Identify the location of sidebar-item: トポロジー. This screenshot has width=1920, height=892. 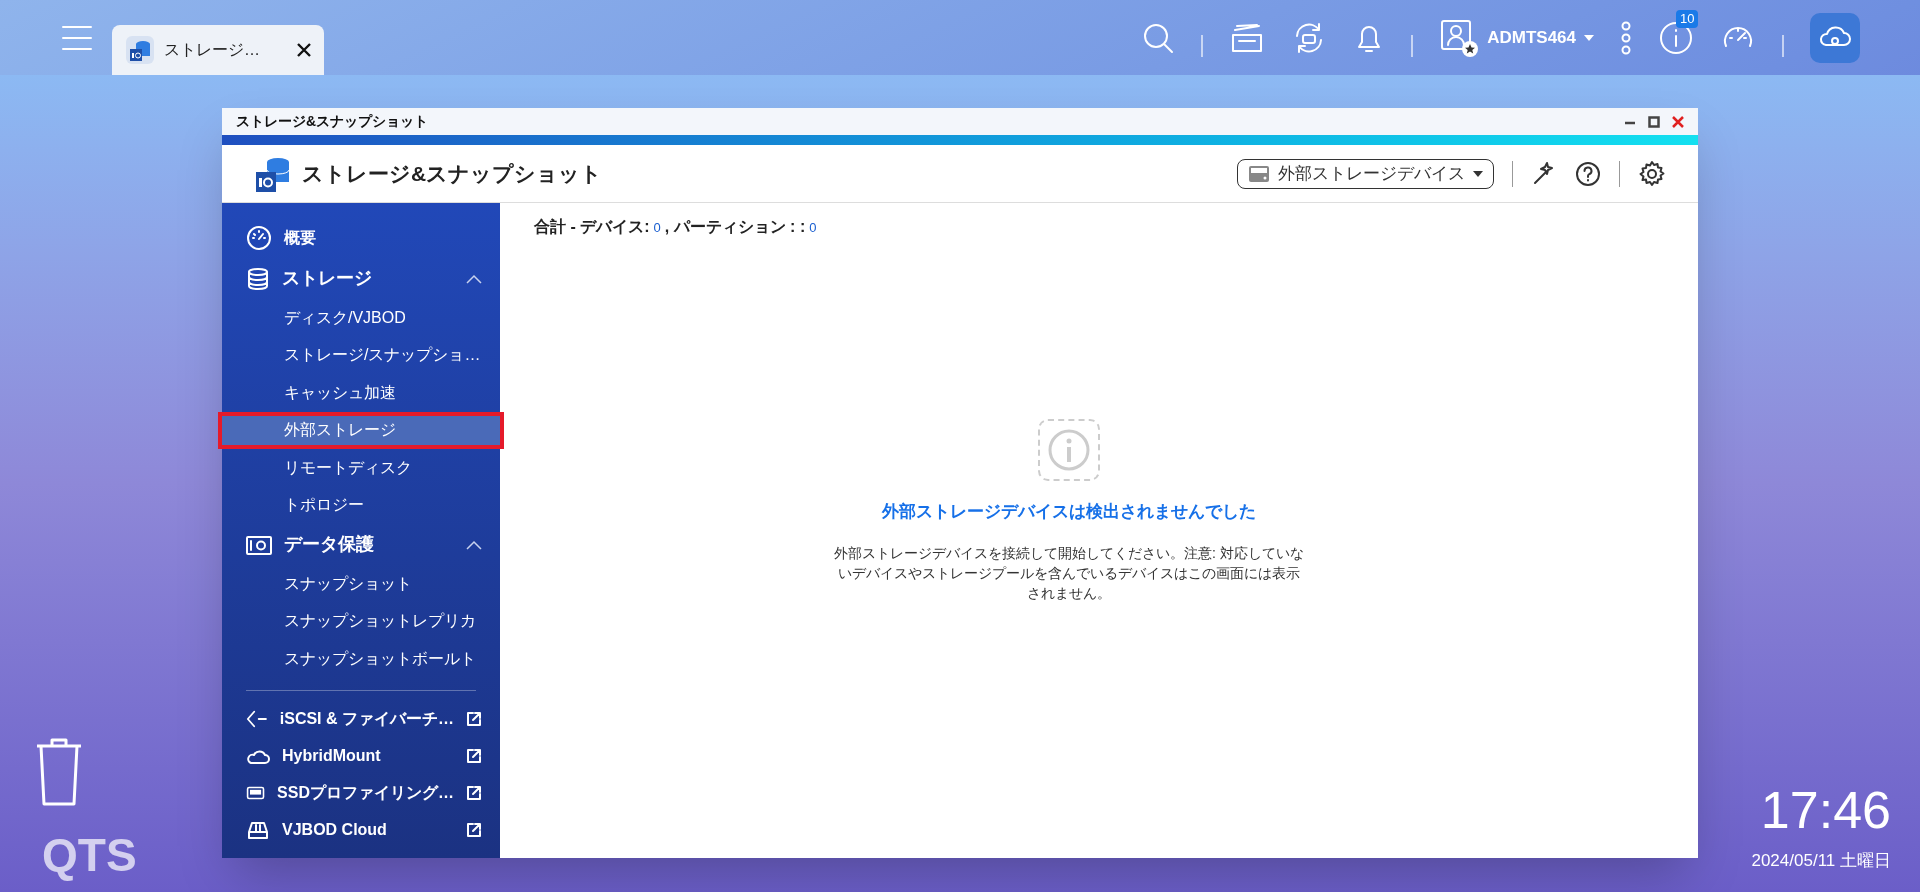
(361, 505).